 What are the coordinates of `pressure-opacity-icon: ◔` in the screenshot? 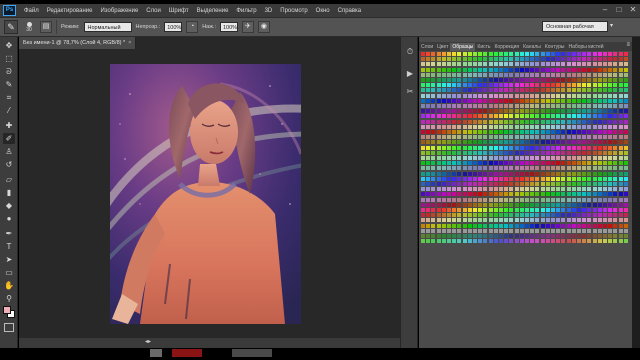 It's located at (192, 27).